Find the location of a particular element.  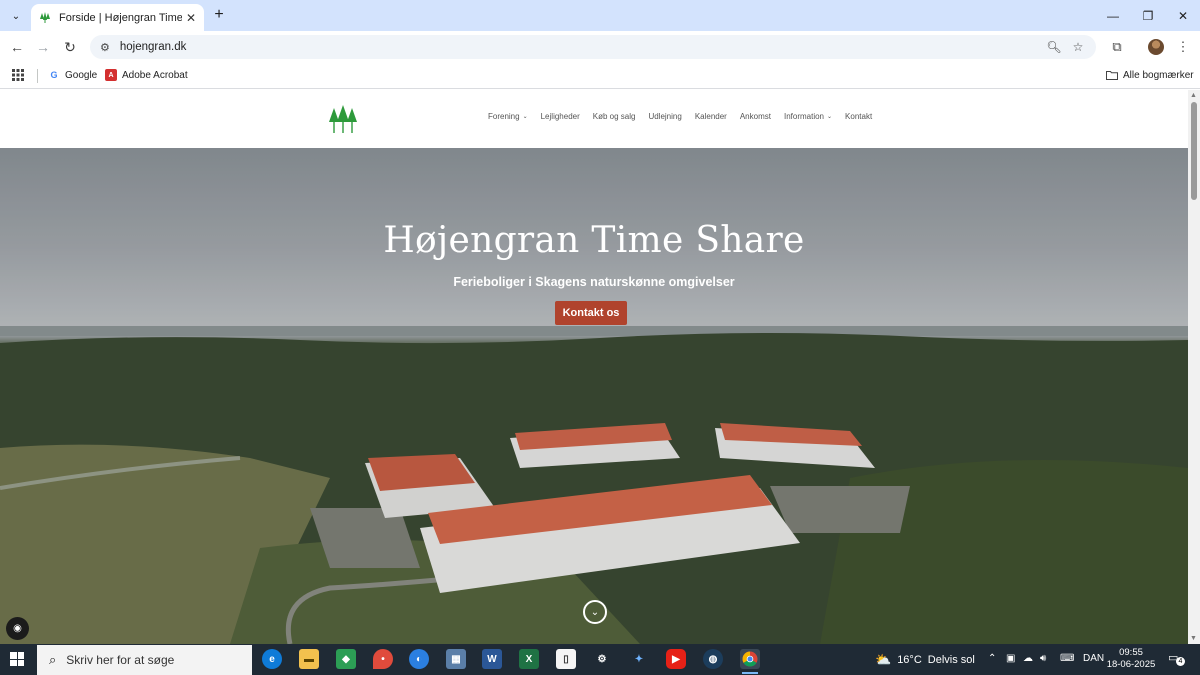

nav-label: Ankomst is located at coordinates (755, 116).